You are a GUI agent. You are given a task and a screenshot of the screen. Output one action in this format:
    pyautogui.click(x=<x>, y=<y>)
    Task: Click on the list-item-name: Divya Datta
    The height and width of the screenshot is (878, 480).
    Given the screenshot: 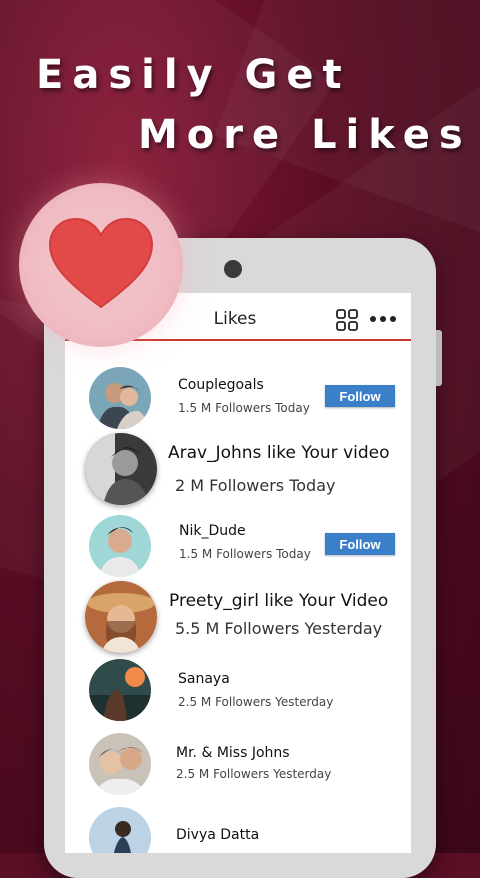 What is the action you would take?
    pyautogui.click(x=218, y=835)
    